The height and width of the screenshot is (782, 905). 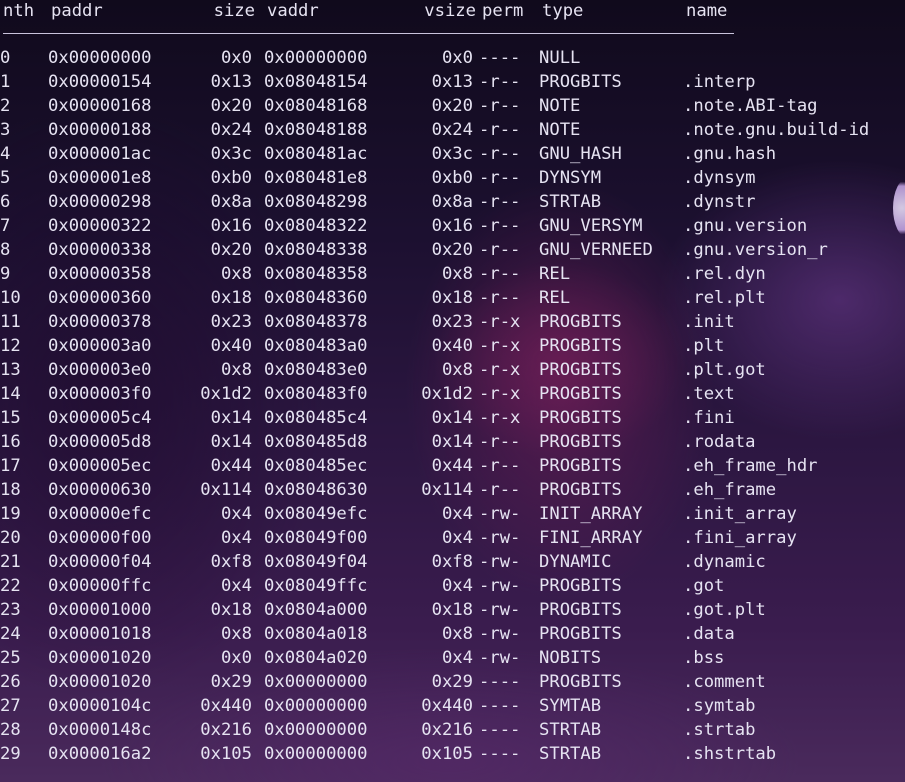 I want to click on cell-paddr: 0x00001020, so click(x=100, y=658).